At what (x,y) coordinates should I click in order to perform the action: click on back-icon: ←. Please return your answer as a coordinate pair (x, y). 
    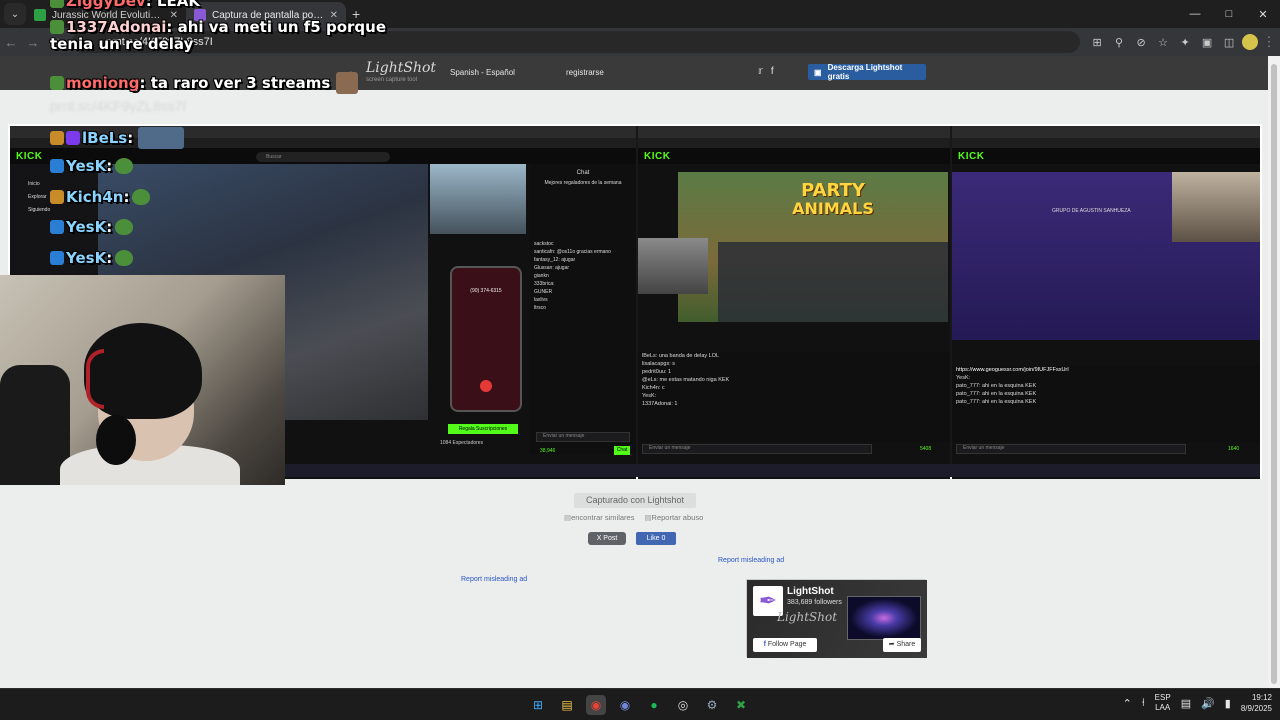
    Looking at the image, I should click on (11, 42).